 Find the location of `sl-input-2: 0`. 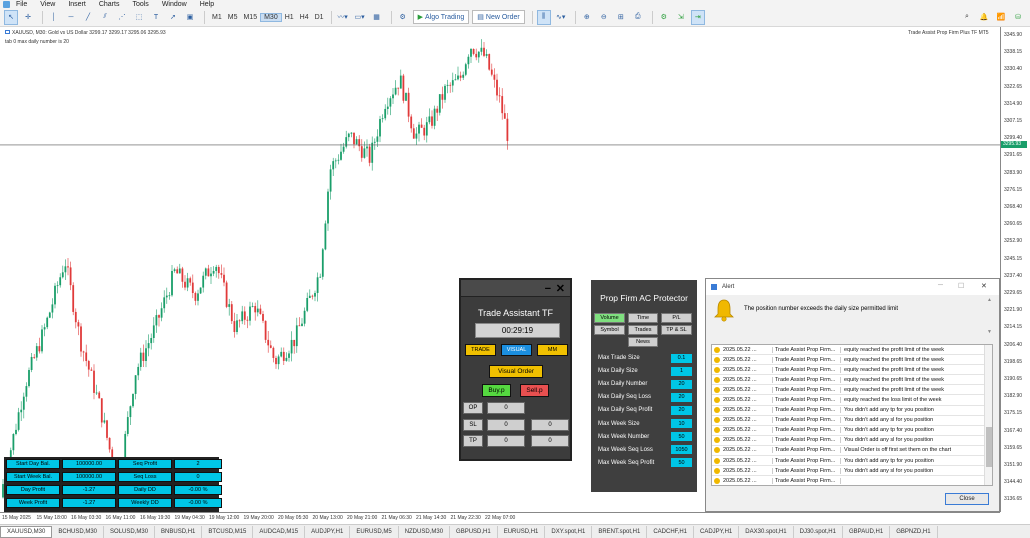

sl-input-2: 0 is located at coordinates (550, 425).